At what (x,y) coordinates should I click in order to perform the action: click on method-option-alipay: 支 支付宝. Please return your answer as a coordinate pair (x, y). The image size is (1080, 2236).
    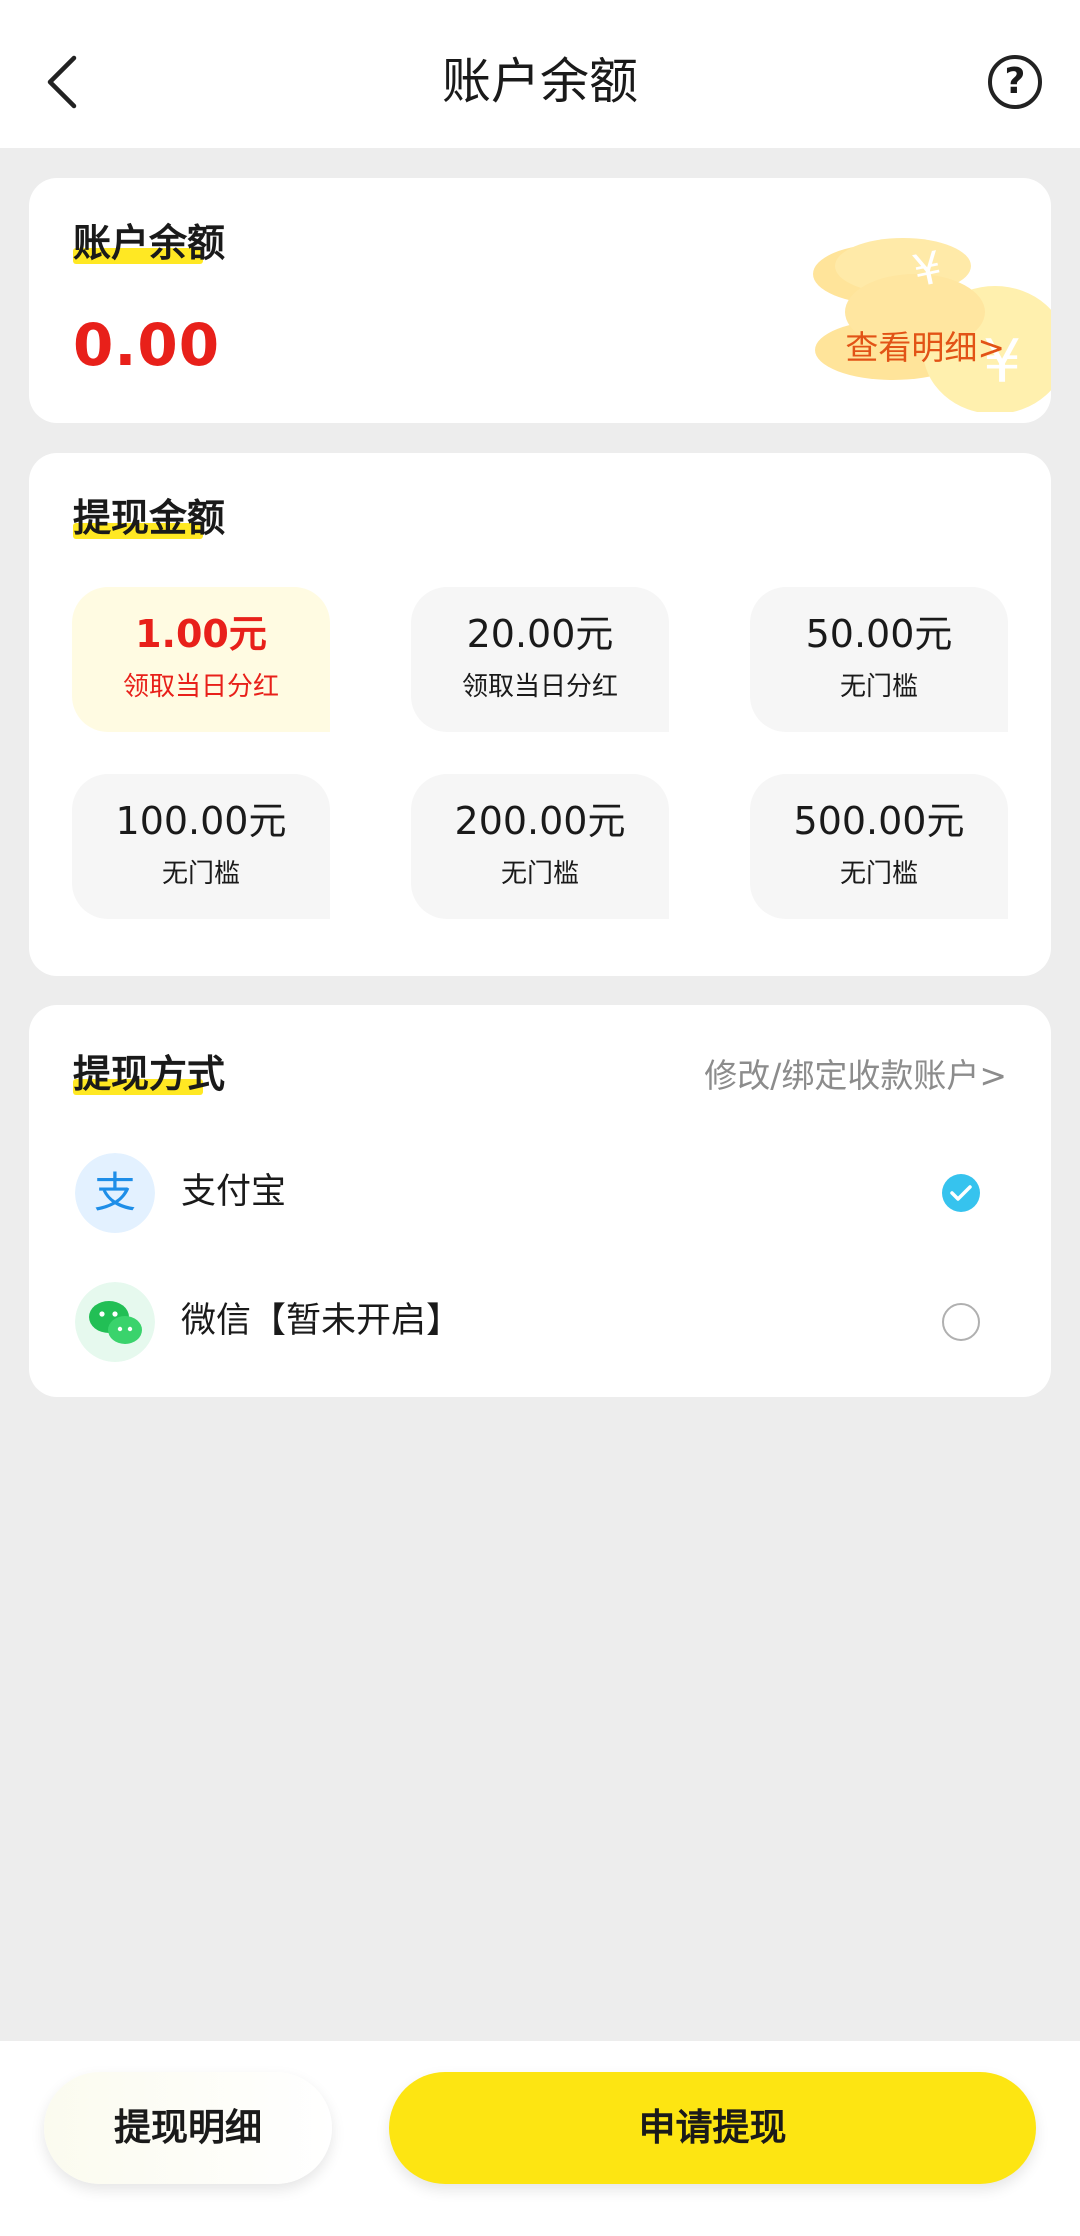
    Looking at the image, I should click on (540, 1193).